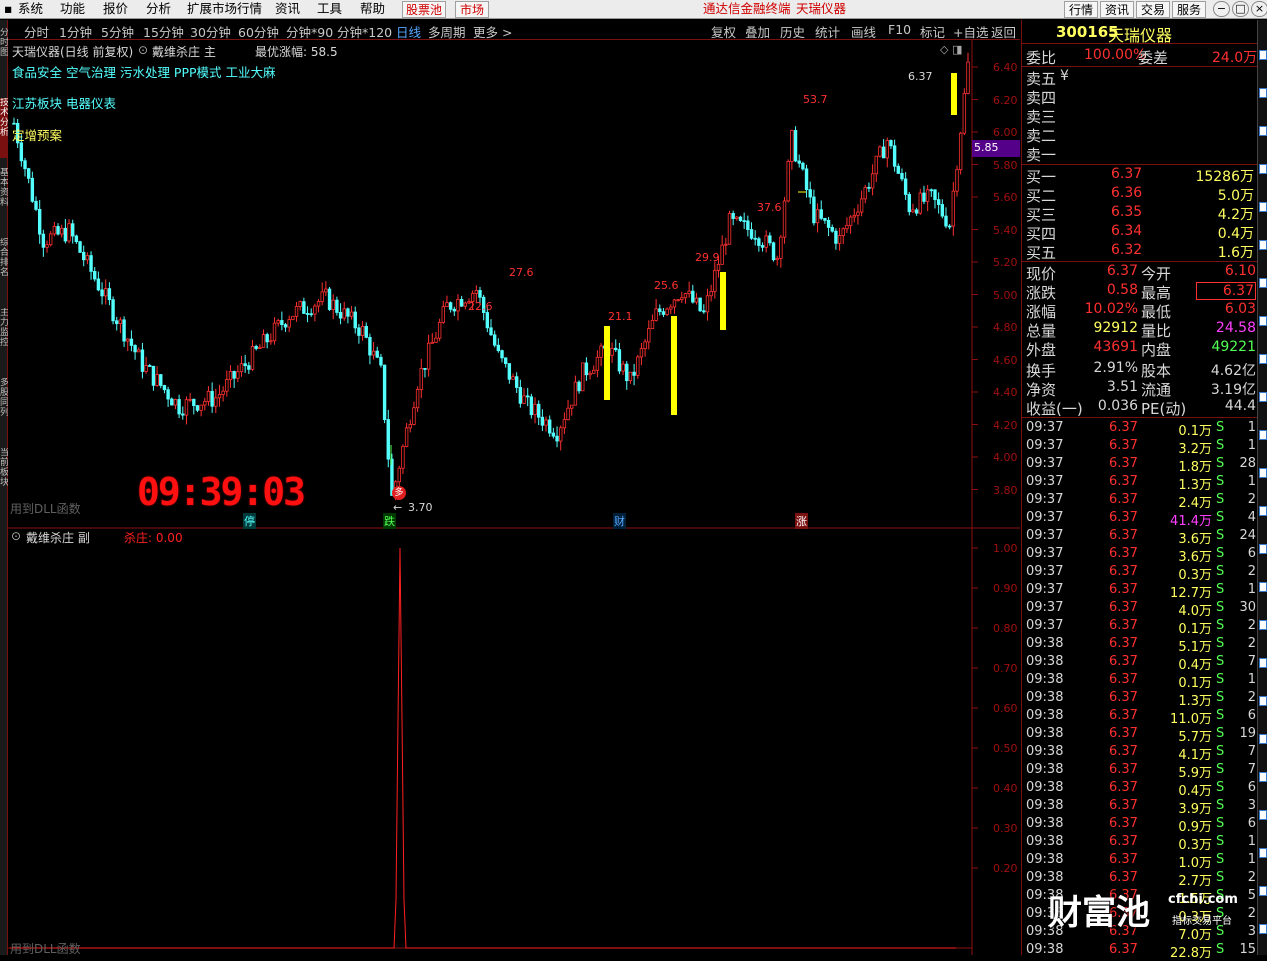 This screenshot has width=1267, height=961. I want to click on tick-row: 09:38 6.37 0.3万 S 1, so click(1141, 843).